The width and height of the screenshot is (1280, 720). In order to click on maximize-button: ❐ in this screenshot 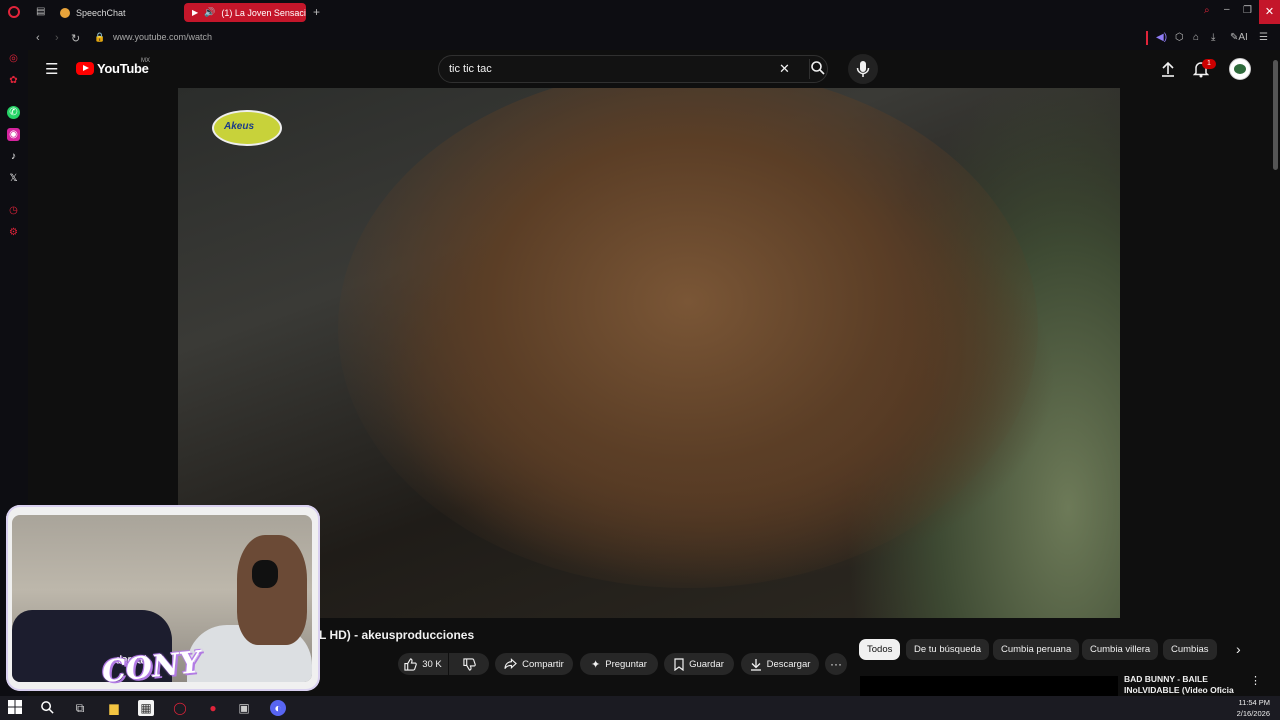, I will do `click(1247, 10)`.